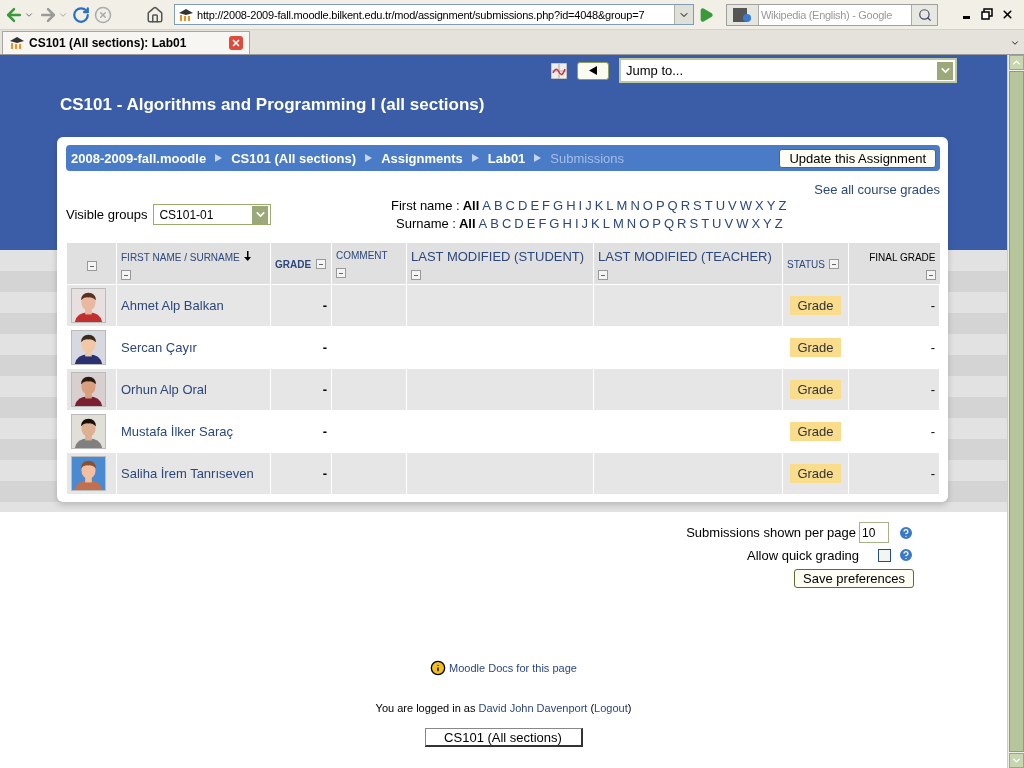 This screenshot has width=1024, height=768. Describe the element at coordinates (214, 257) in the screenshot. I see `surname-sort-link: SURNAME` at that location.